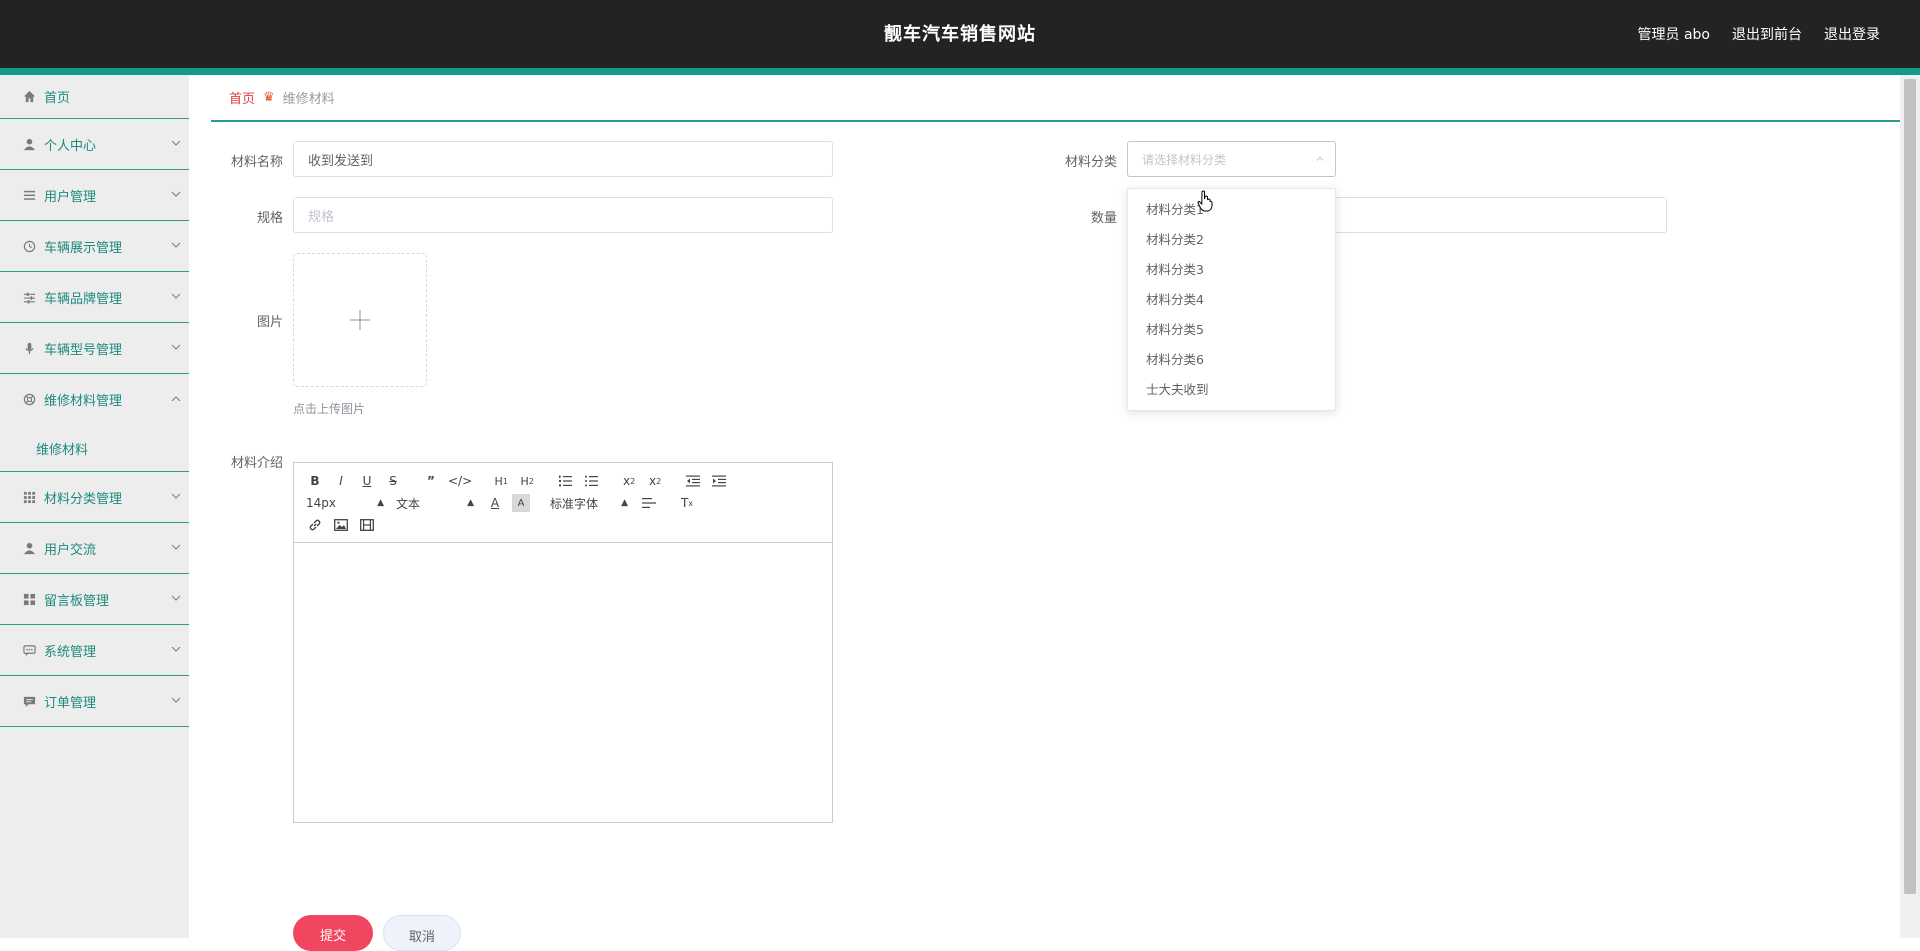 This screenshot has width=1920, height=951. I want to click on sidebar-item-label: 首页, so click(57, 98).